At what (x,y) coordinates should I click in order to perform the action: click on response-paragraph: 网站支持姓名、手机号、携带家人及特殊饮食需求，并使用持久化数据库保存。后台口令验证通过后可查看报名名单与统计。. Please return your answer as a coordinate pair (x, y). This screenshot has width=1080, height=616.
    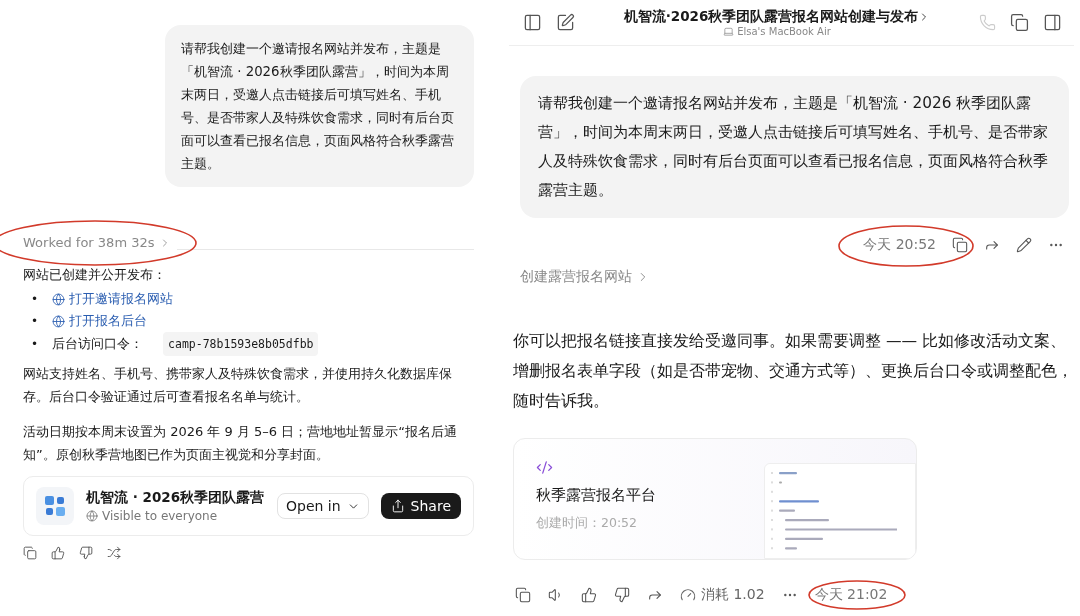
    Looking at the image, I should click on (238, 385).